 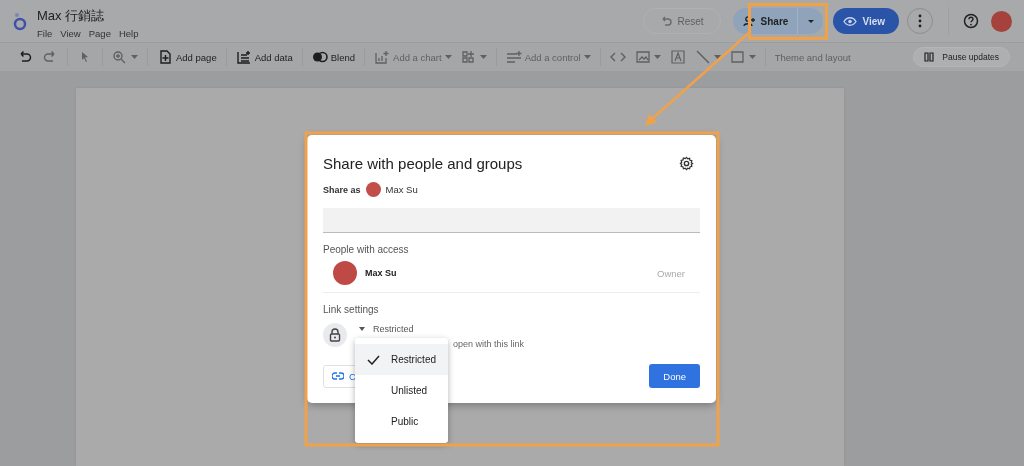 What do you see at coordinates (674, 376) in the screenshot?
I see `done-button: Done` at bounding box center [674, 376].